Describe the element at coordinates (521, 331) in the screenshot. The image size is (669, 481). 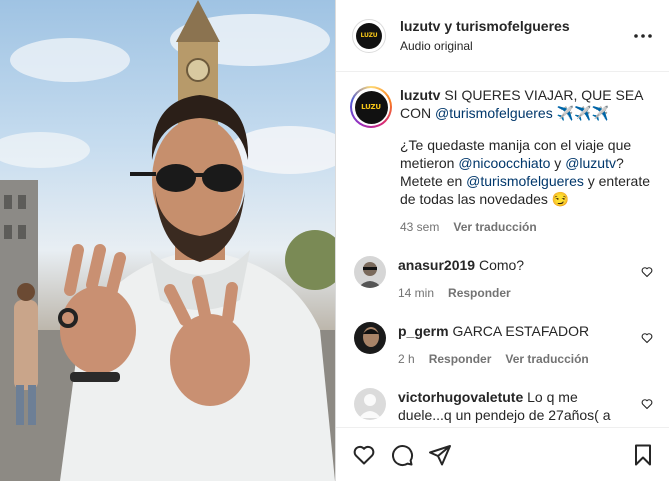
I see `comment-text: GARCA ESTAFADOR` at that location.